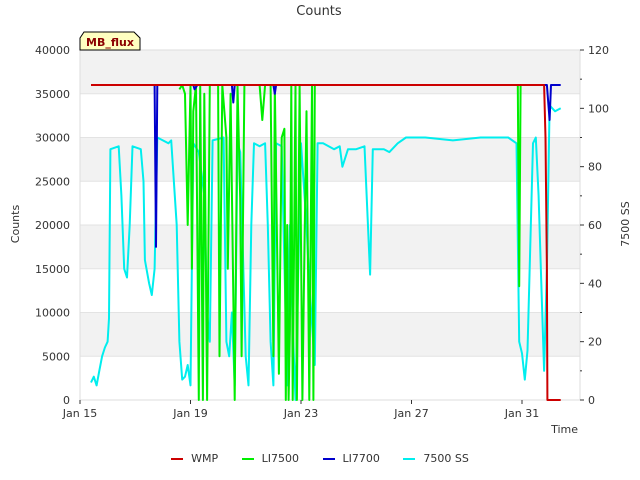 The height and width of the screenshot is (480, 640). I want to click on y-axis-right: 0 20 40 60 80 100 120, so click(594, 225).